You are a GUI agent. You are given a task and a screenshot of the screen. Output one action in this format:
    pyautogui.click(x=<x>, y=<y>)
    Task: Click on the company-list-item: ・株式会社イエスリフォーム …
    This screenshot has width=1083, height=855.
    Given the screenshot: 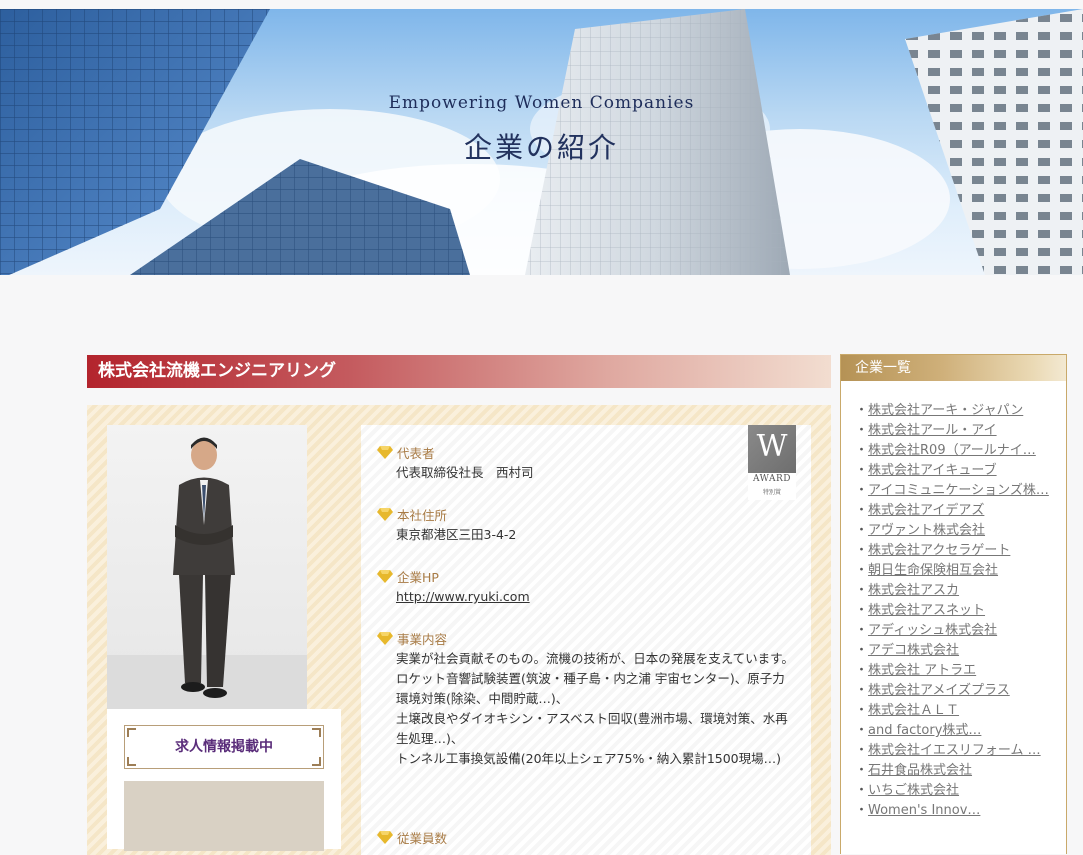 What is the action you would take?
    pyautogui.click(x=955, y=751)
    